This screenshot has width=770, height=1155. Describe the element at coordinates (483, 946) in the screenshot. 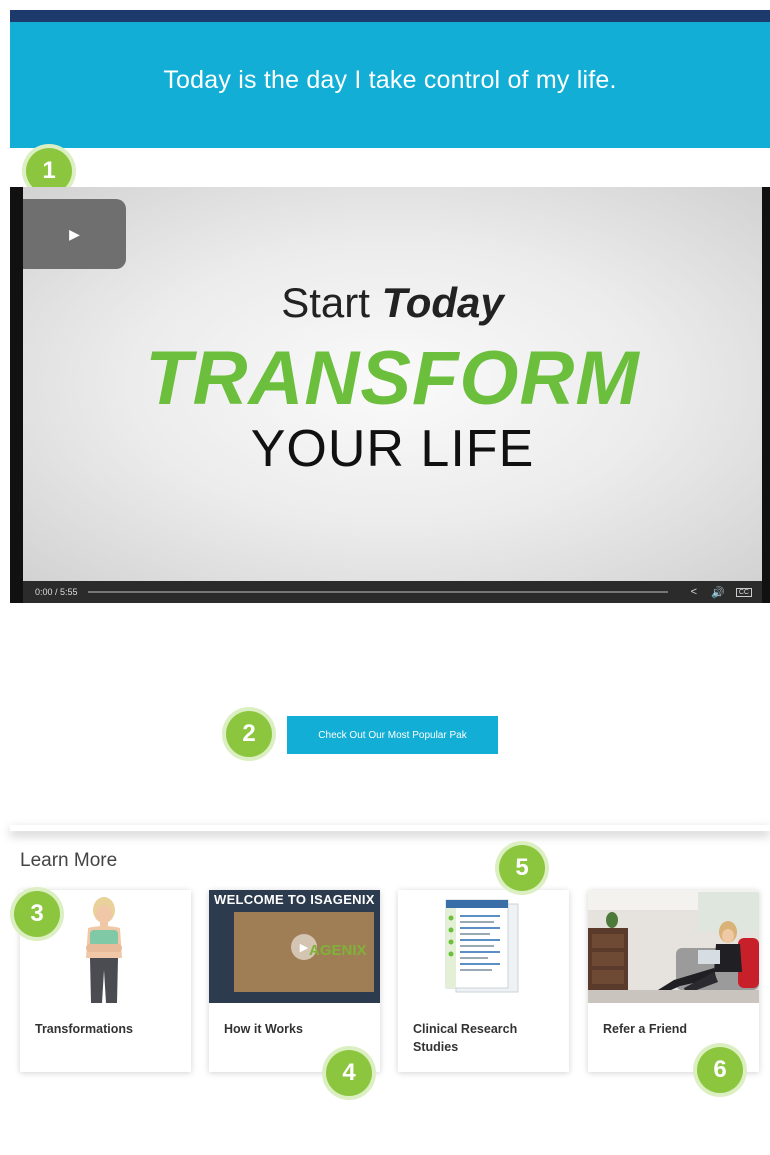

I see `clinical-research-image` at that location.